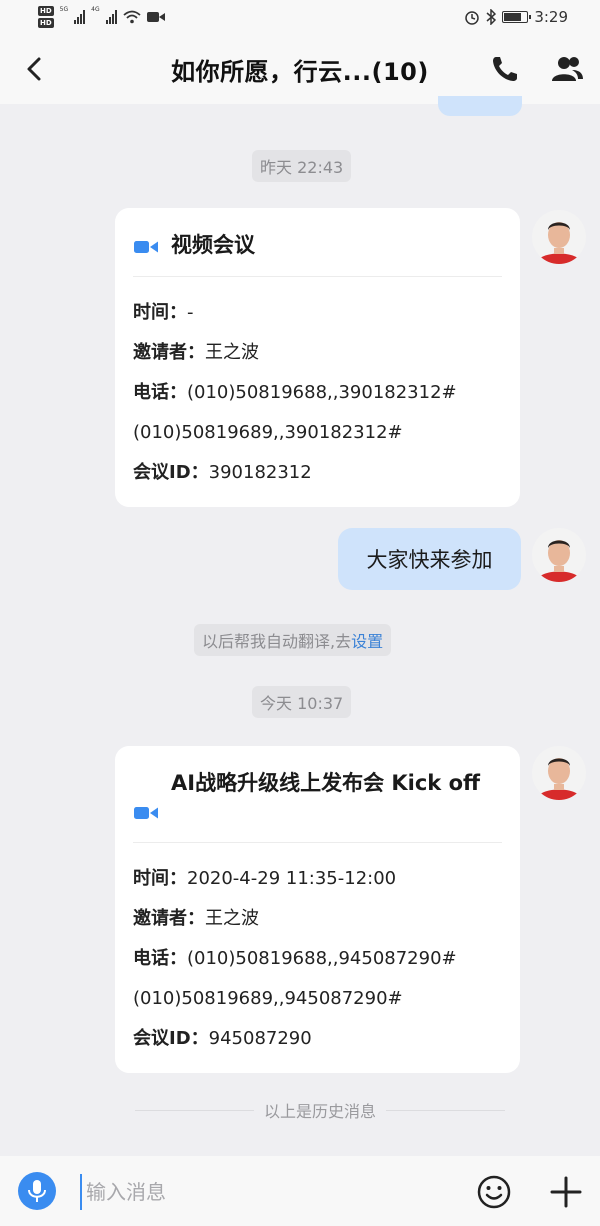 Image resolution: width=600 pixels, height=1226 pixels. Describe the element at coordinates (64, 9) in the screenshot. I see `network-label-5g: 5G` at that location.